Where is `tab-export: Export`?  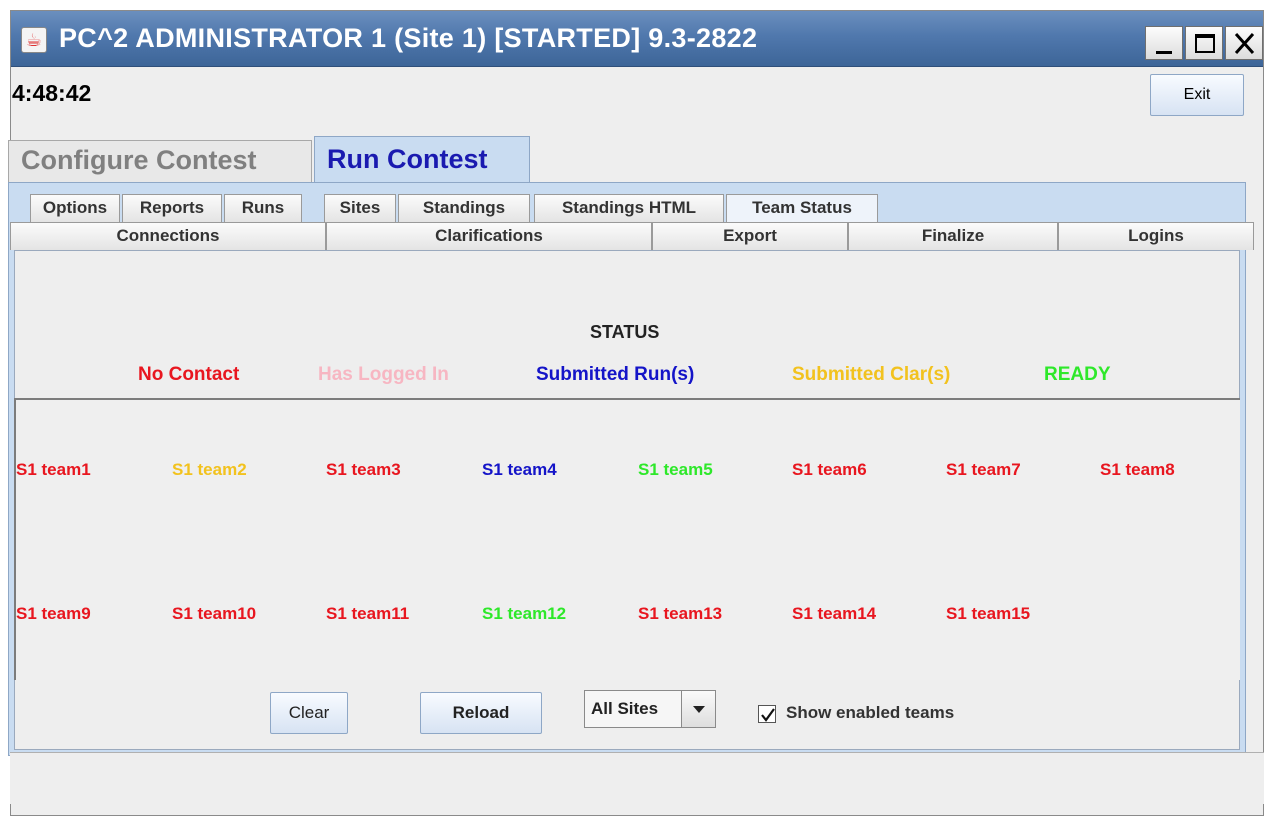 tab-export: Export is located at coordinates (750, 236).